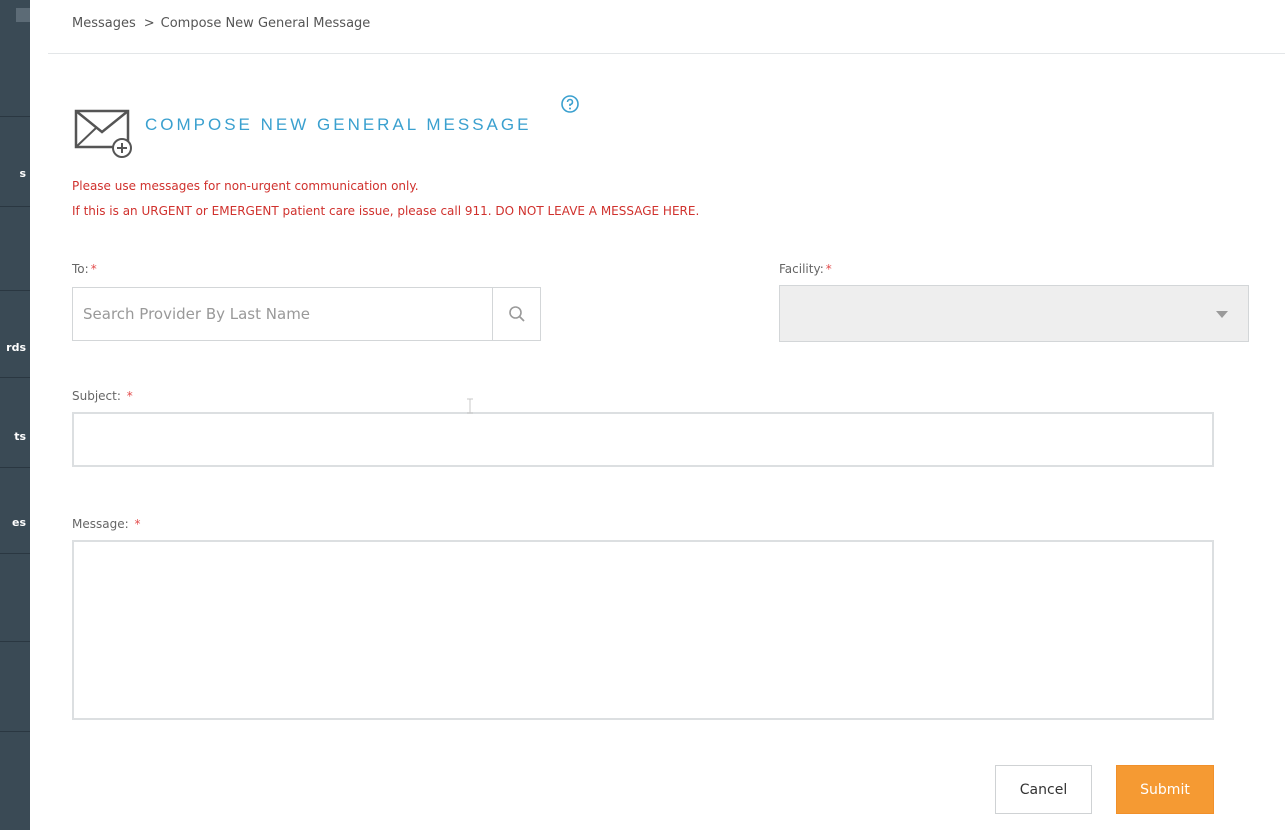 This screenshot has width=1285, height=830. I want to click on text-cursor-icon, so click(470, 406).